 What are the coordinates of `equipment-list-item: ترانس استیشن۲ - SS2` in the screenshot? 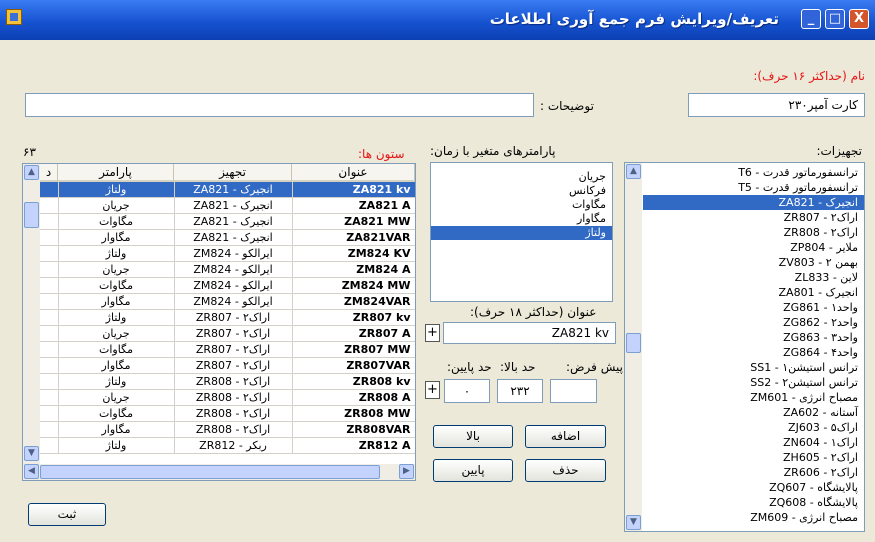 It's located at (753, 382).